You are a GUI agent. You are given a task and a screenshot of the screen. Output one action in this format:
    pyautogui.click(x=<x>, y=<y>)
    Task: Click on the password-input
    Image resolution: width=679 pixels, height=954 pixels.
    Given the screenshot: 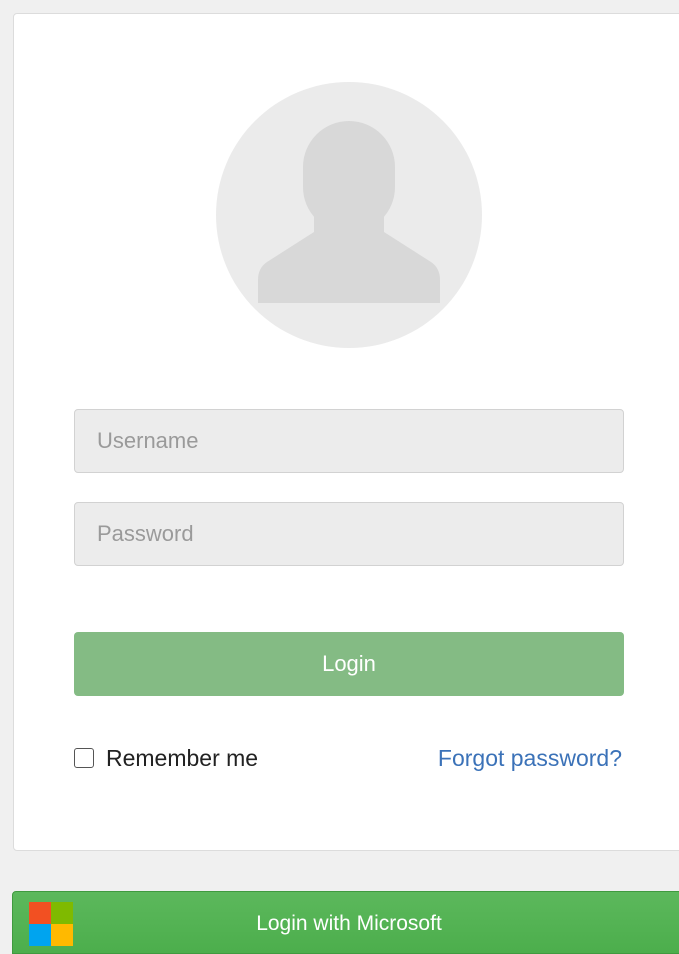 What is the action you would take?
    pyautogui.click(x=349, y=534)
    